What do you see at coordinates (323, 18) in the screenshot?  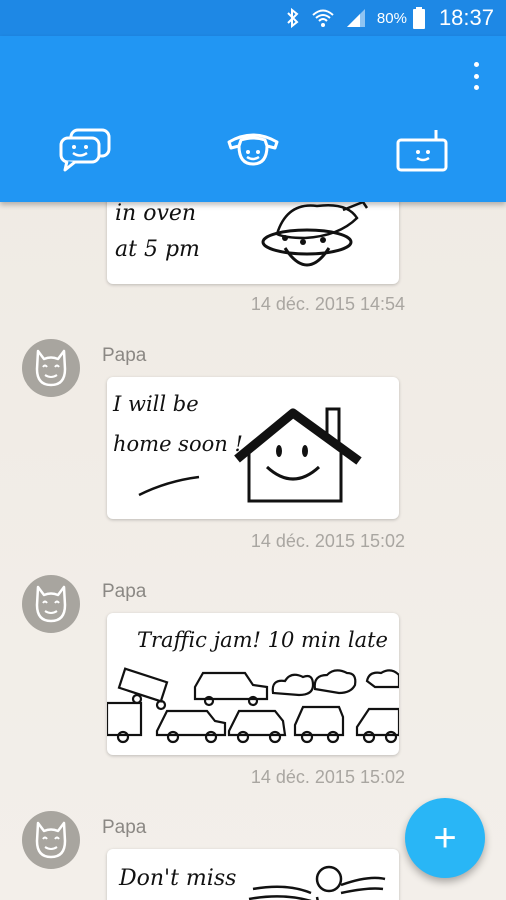 I see `wifi-icon` at bounding box center [323, 18].